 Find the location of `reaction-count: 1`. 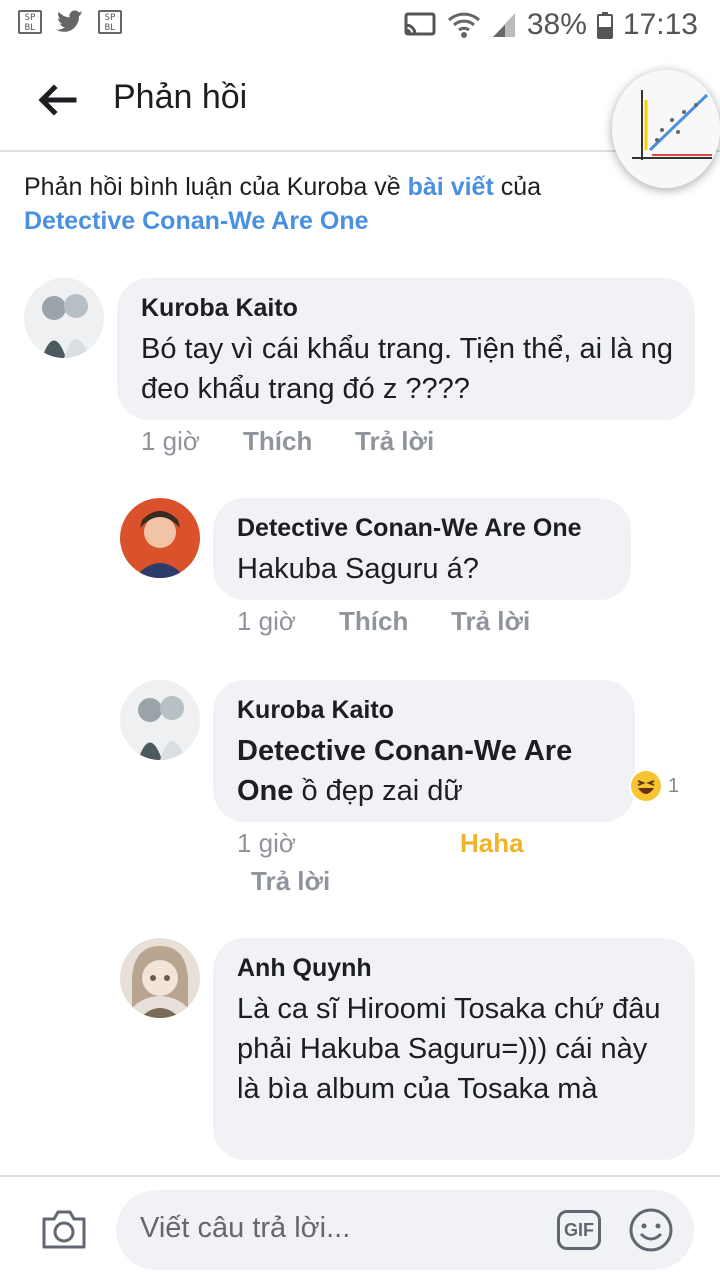

reaction-count: 1 is located at coordinates (674, 785).